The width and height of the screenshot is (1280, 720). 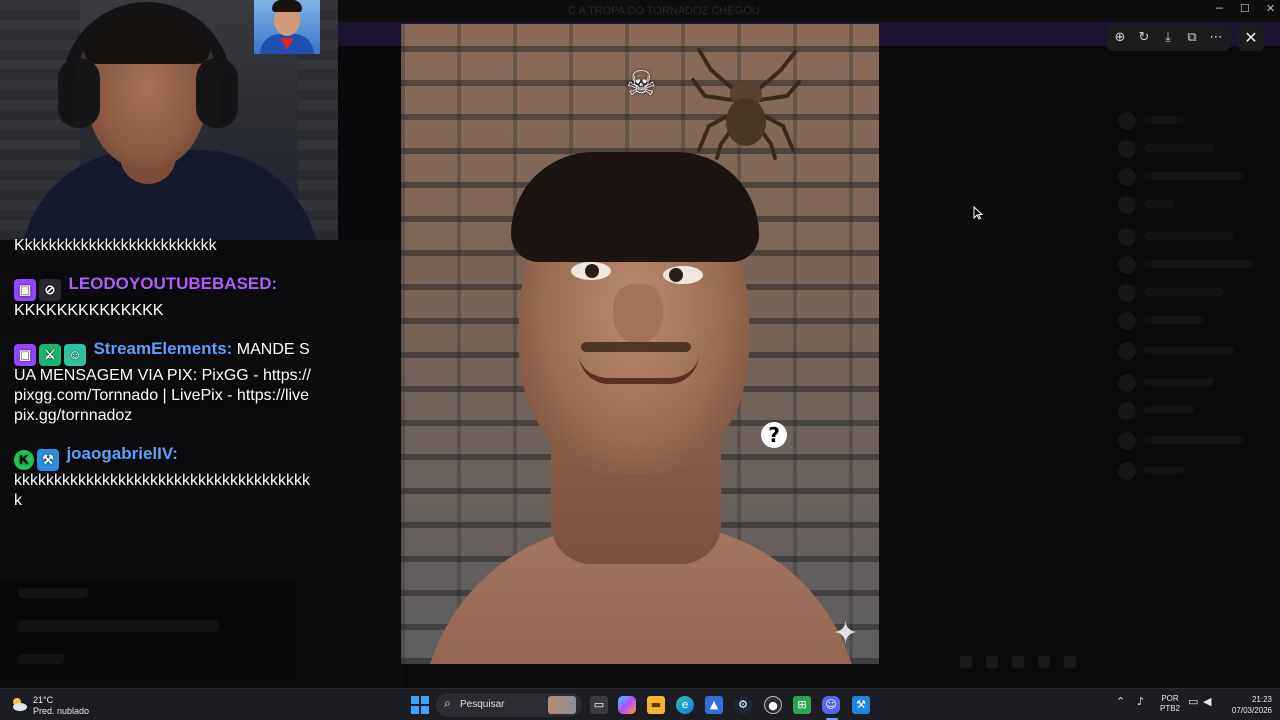 What do you see at coordinates (714, 705) in the screenshot?
I see `photos-icon: ▲` at bounding box center [714, 705].